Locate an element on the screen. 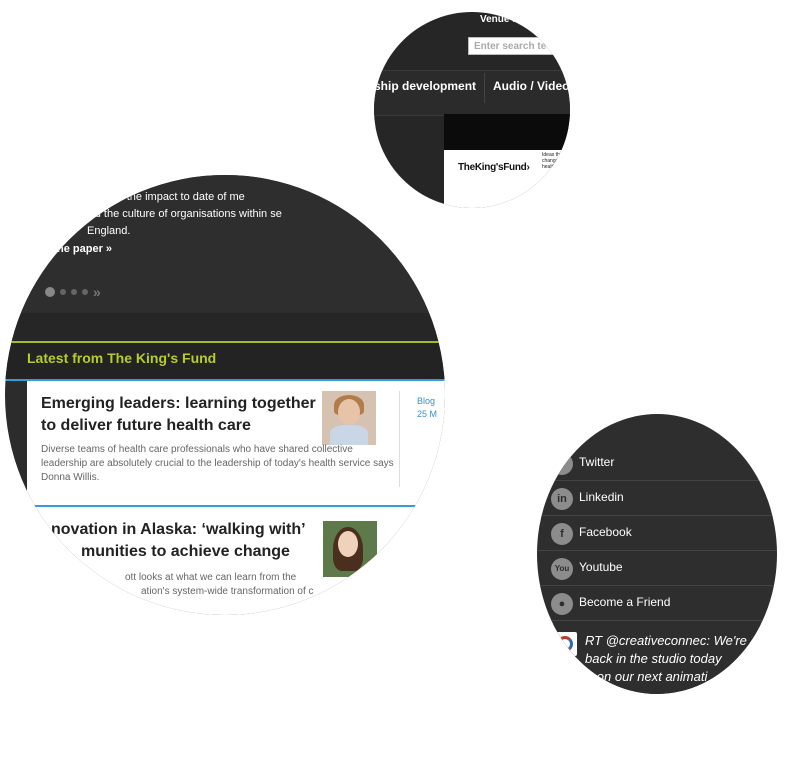 This screenshot has width=800, height=781. slider-line: ment of the impact to date of me is located at coordinates (166, 197).